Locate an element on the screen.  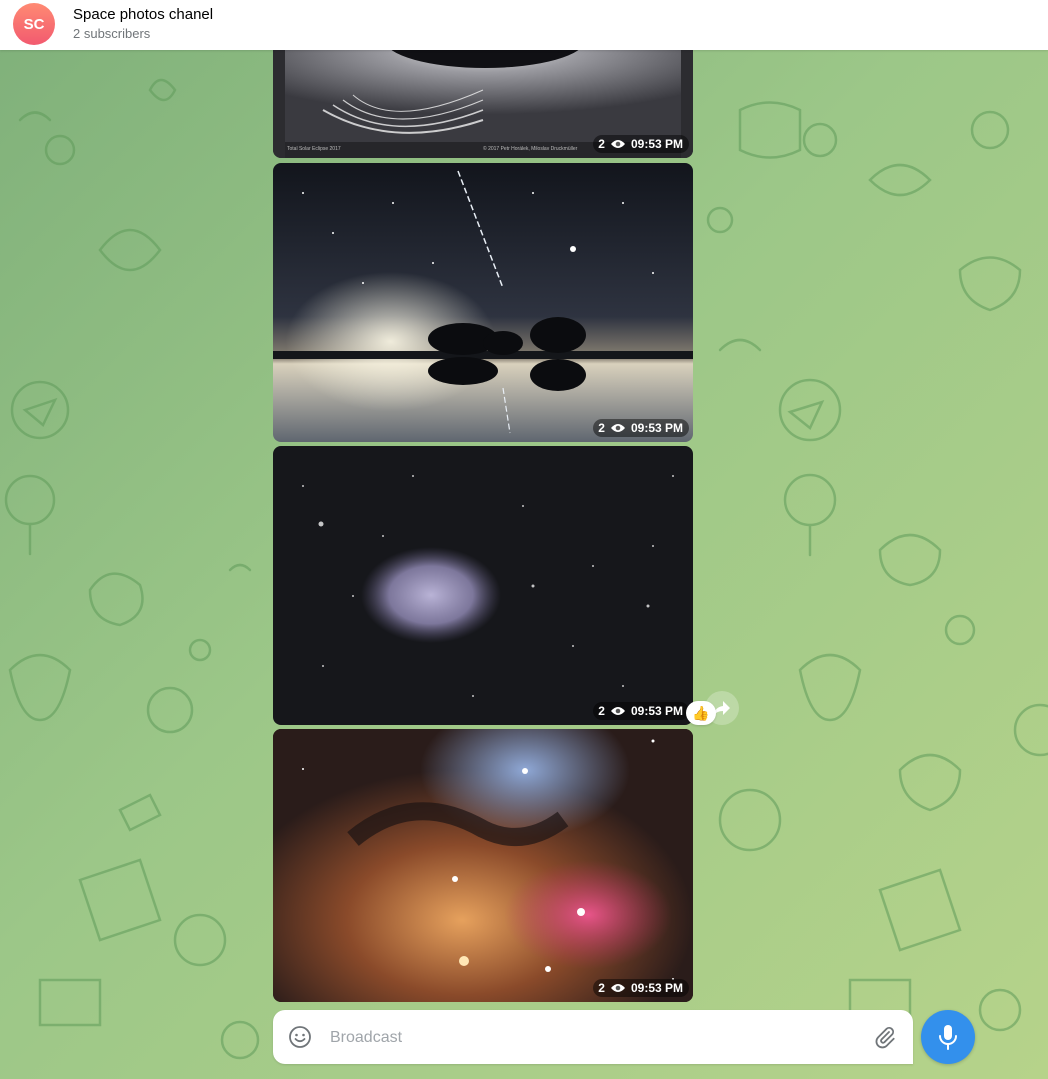
broadcast-input is located at coordinates (590, 1038).